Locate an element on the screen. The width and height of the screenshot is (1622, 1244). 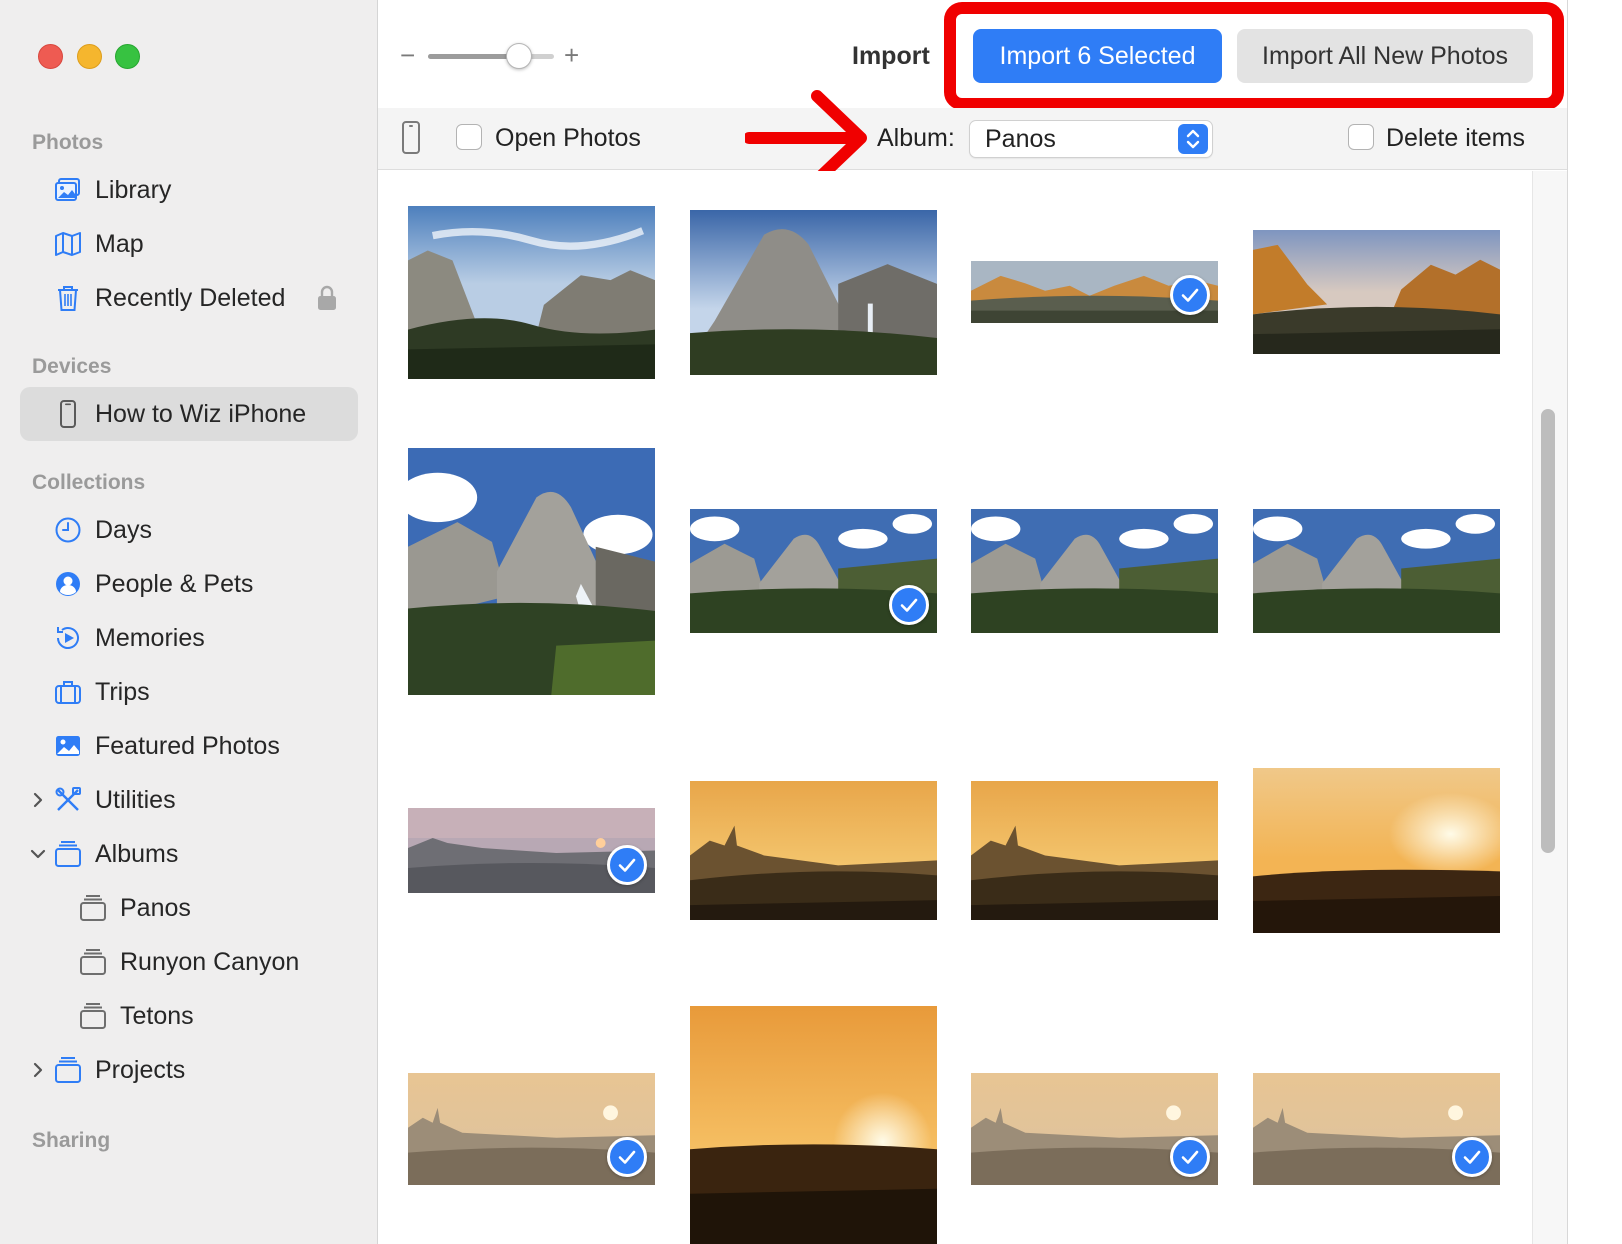
album-select: Panos is located at coordinates (1091, 139).